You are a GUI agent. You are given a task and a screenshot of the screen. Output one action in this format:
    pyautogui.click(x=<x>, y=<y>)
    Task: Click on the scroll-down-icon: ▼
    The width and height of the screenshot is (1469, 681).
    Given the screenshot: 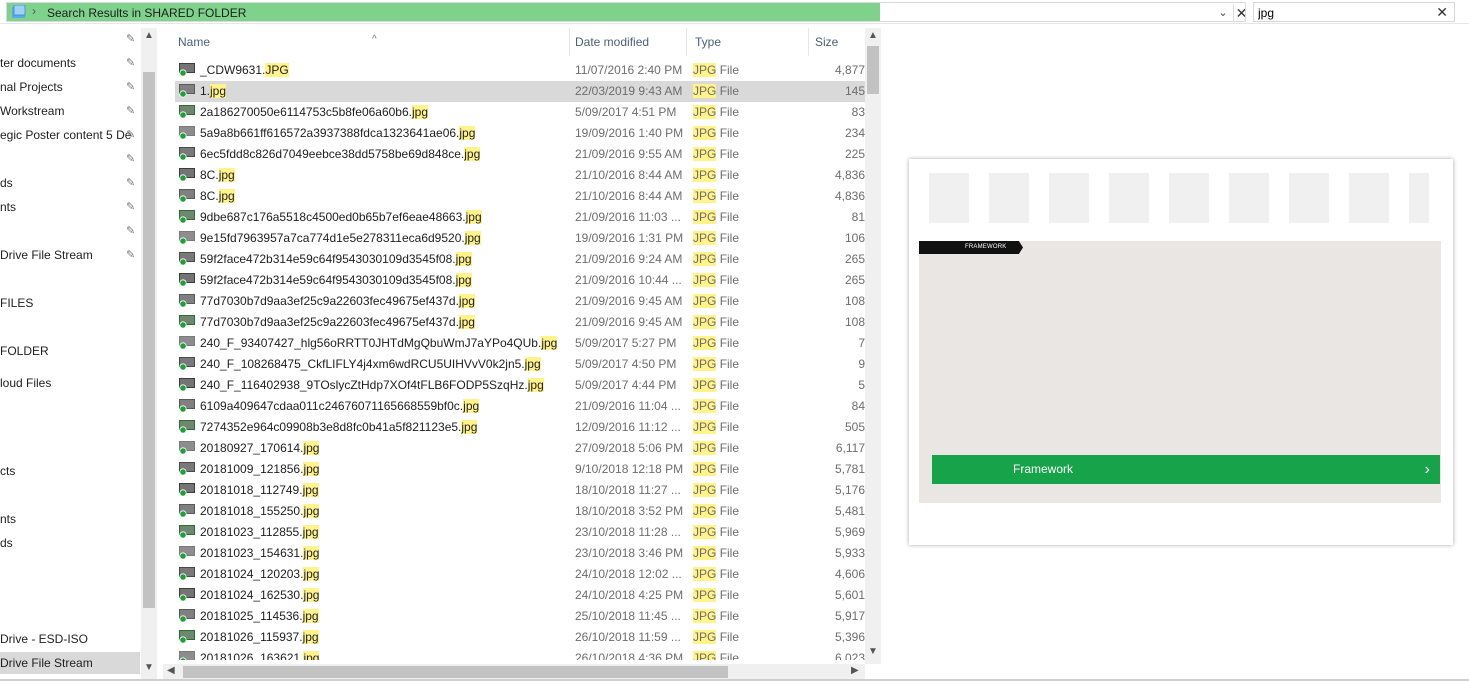 What is the action you would take?
    pyautogui.click(x=873, y=653)
    